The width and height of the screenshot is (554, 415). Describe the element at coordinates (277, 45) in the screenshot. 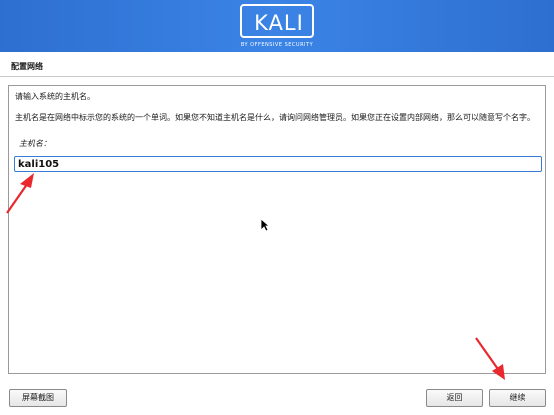

I see `logo-tagline: BY OFFENSIVE SECURITY` at that location.